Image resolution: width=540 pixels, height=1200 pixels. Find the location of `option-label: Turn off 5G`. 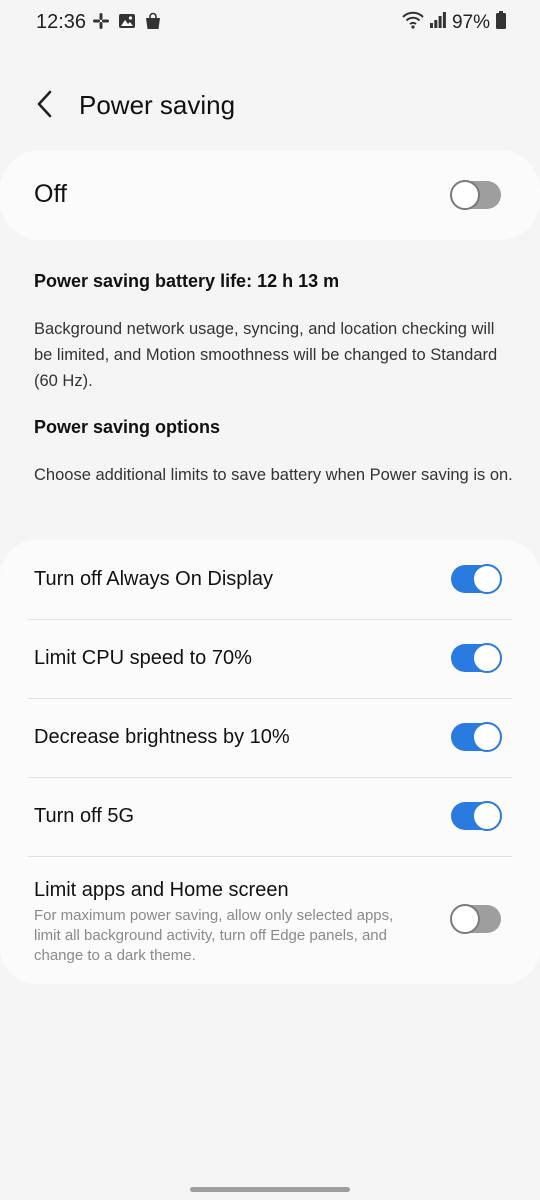

option-label: Turn off 5G is located at coordinates (84, 816).